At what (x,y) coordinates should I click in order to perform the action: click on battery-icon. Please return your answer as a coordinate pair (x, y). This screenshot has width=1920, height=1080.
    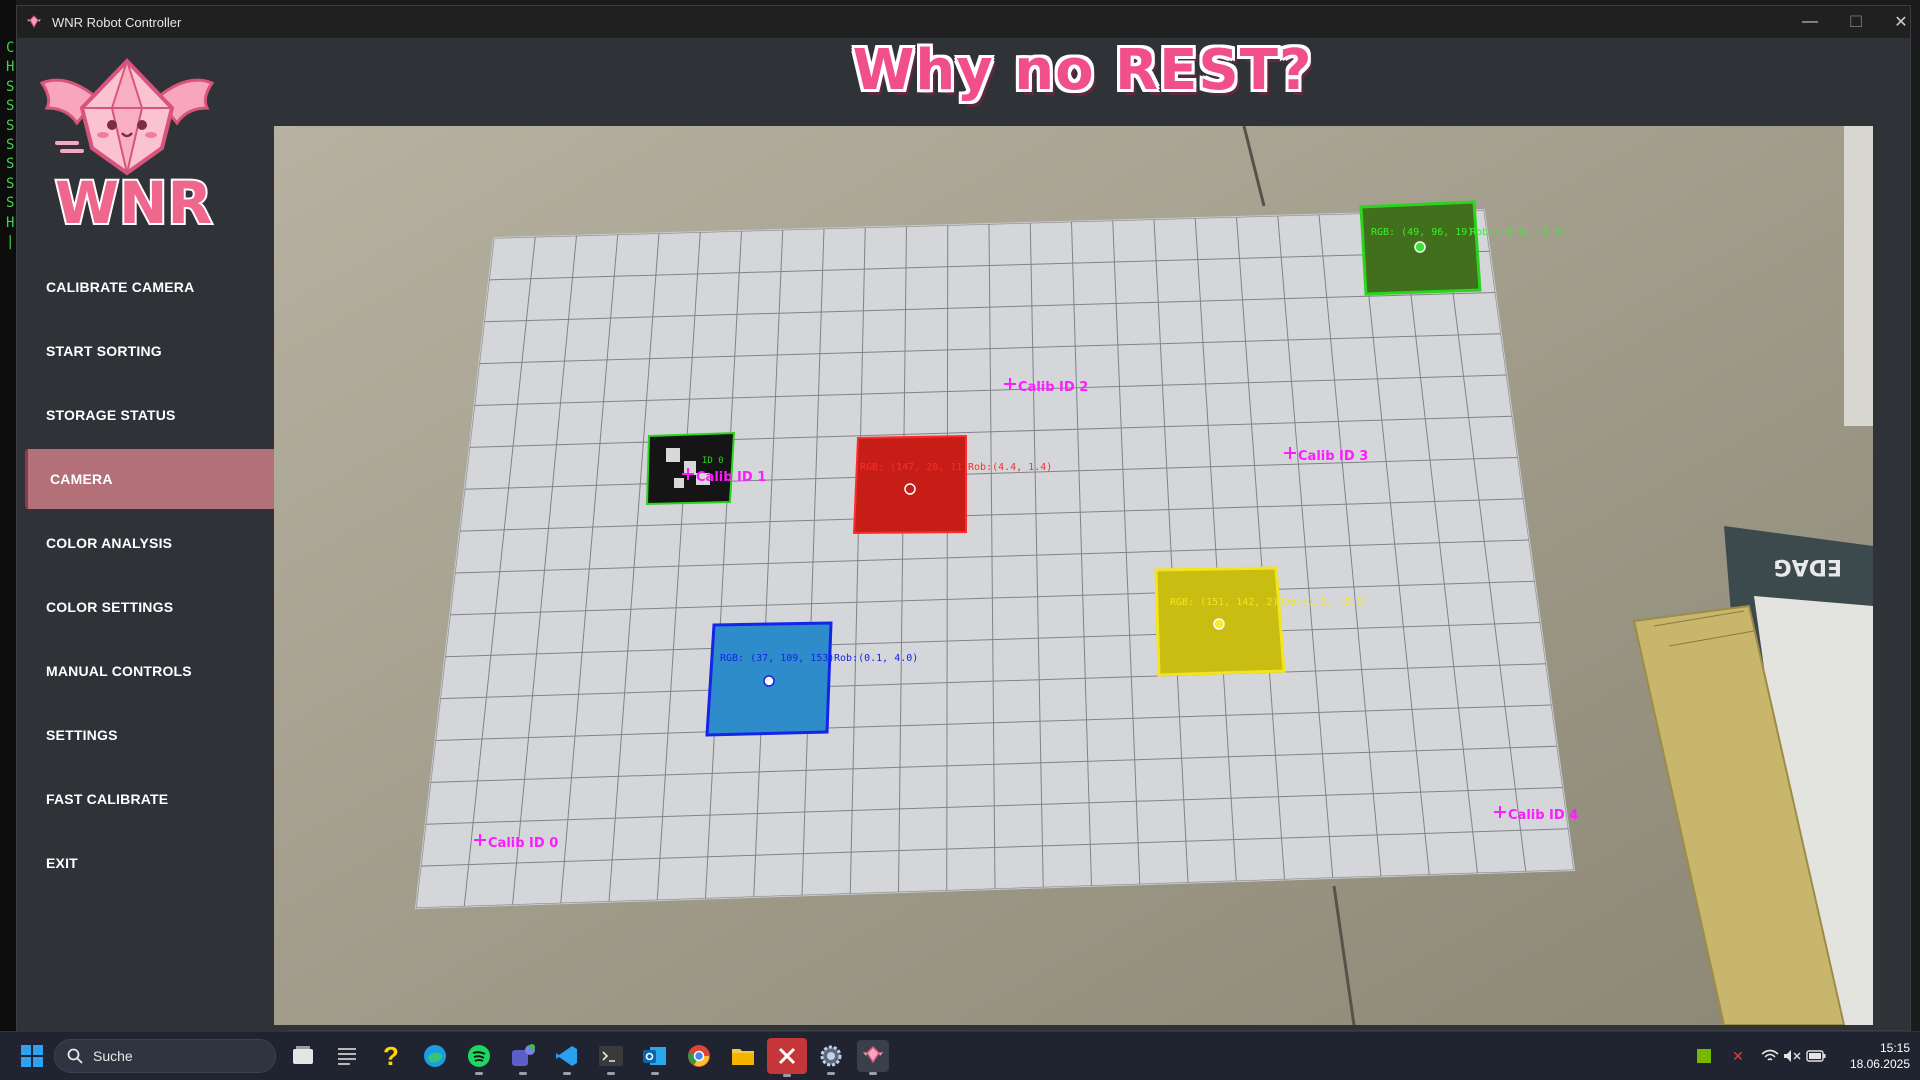
    Looking at the image, I should click on (1816, 1056).